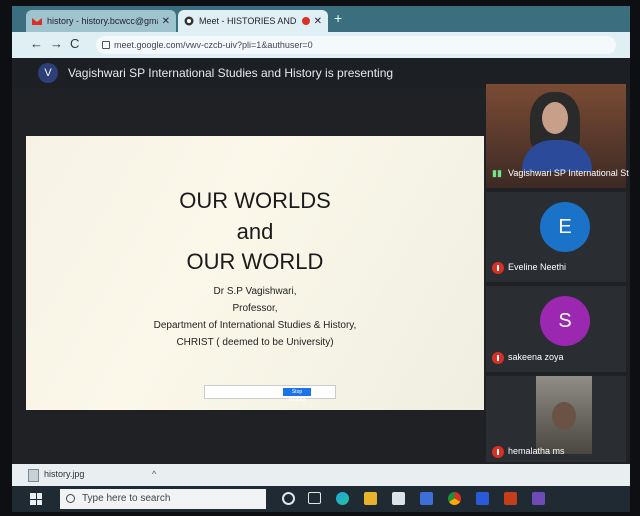 This screenshot has height=516, width=640. Describe the element at coordinates (537, 267) in the screenshot. I see `participant-name: Eveline Neethi` at that location.